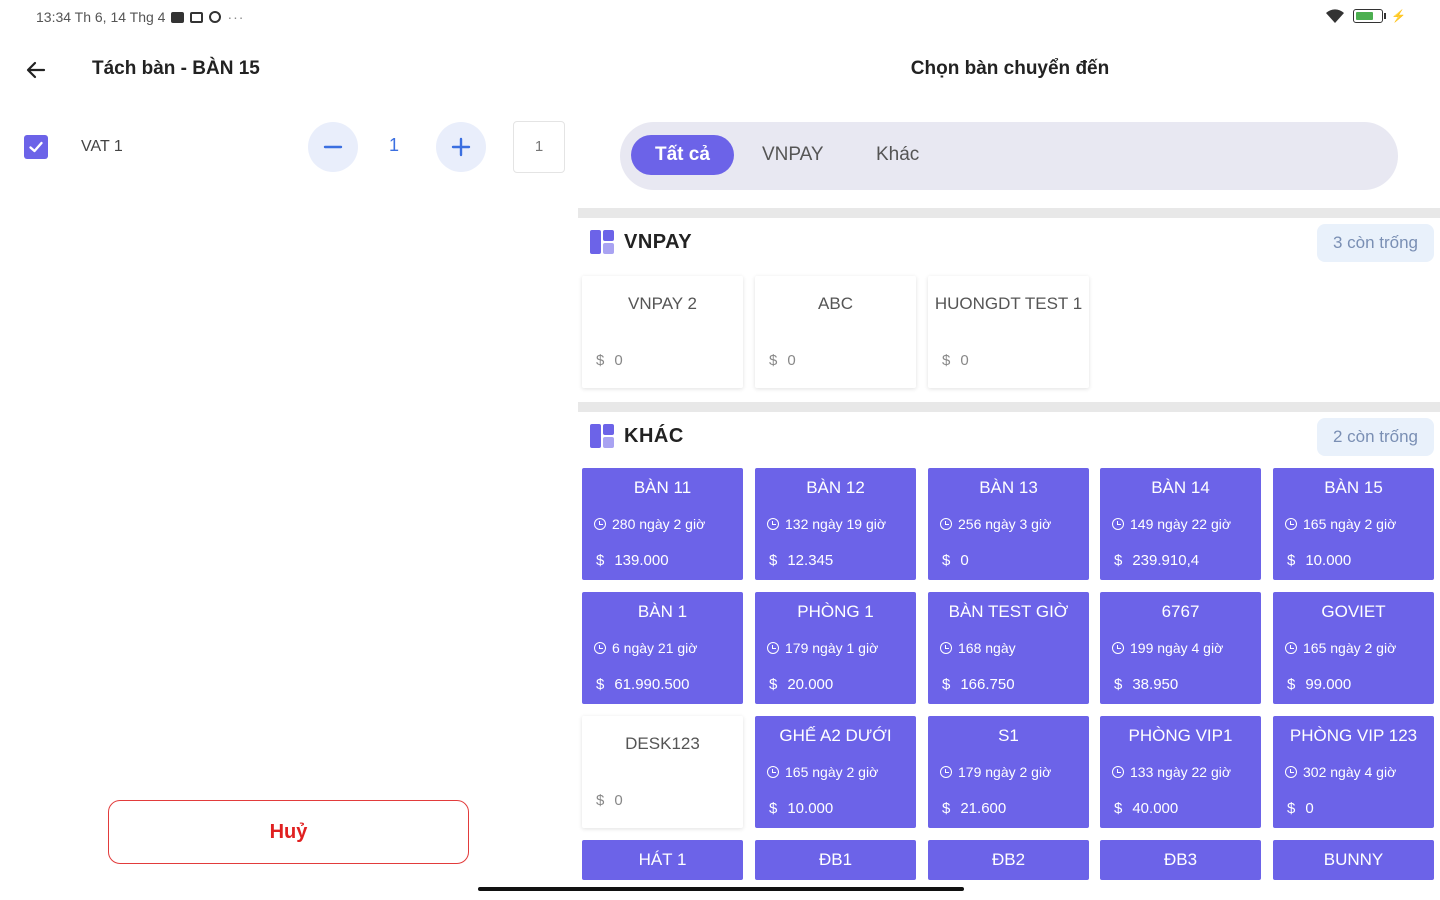 Image resolution: width=1440 pixels, height=900 pixels. Describe the element at coordinates (995, 524) in the screenshot. I see `table-time: 256 ngày 3 giờ` at that location.